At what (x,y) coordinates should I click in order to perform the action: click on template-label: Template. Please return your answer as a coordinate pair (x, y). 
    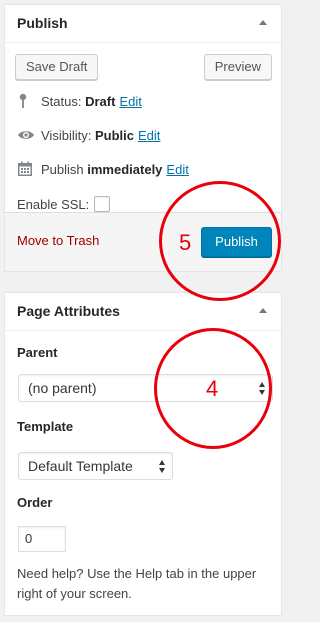
    Looking at the image, I should click on (45, 426).